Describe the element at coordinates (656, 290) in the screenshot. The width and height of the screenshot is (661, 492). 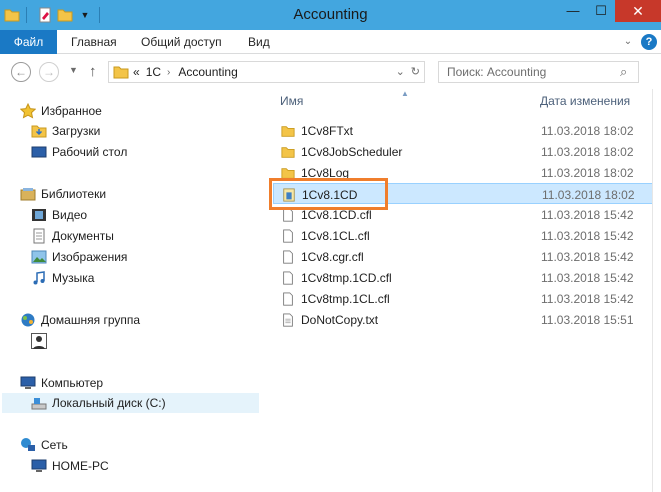
I see `vertical-scrollbar` at that location.